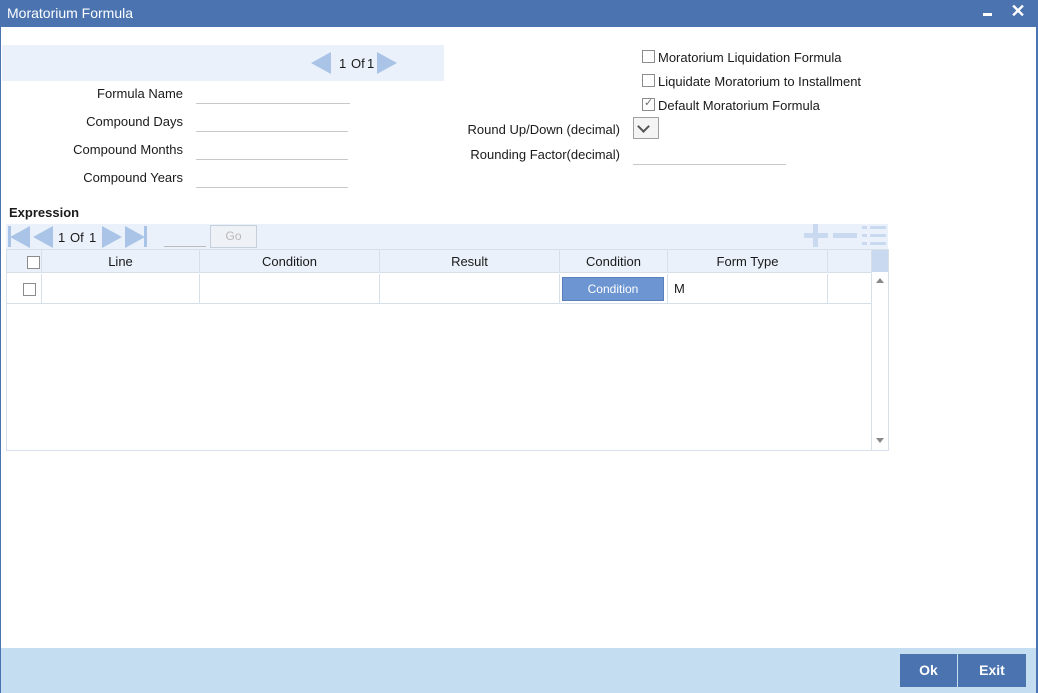  Describe the element at coordinates (989, 12) in the screenshot. I see `minimize-icon` at that location.